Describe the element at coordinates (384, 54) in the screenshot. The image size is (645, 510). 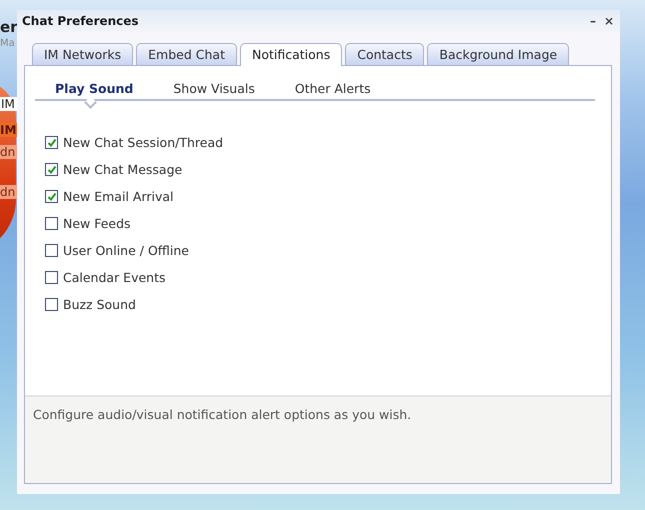
I see `tab: Contacts` at that location.